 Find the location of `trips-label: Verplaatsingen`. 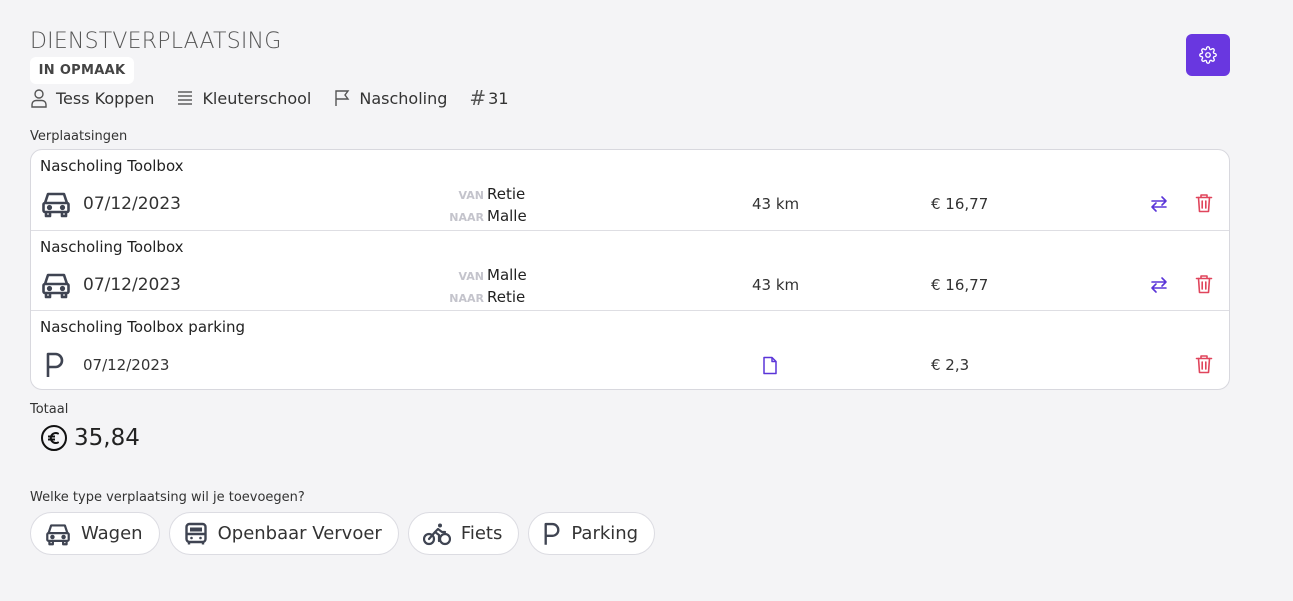

trips-label: Verplaatsingen is located at coordinates (79, 136).